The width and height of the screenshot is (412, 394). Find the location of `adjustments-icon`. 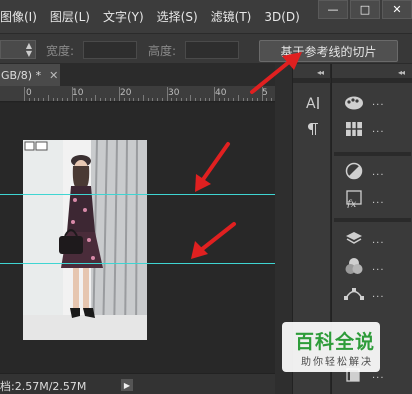

adjustments-icon is located at coordinates (354, 171).